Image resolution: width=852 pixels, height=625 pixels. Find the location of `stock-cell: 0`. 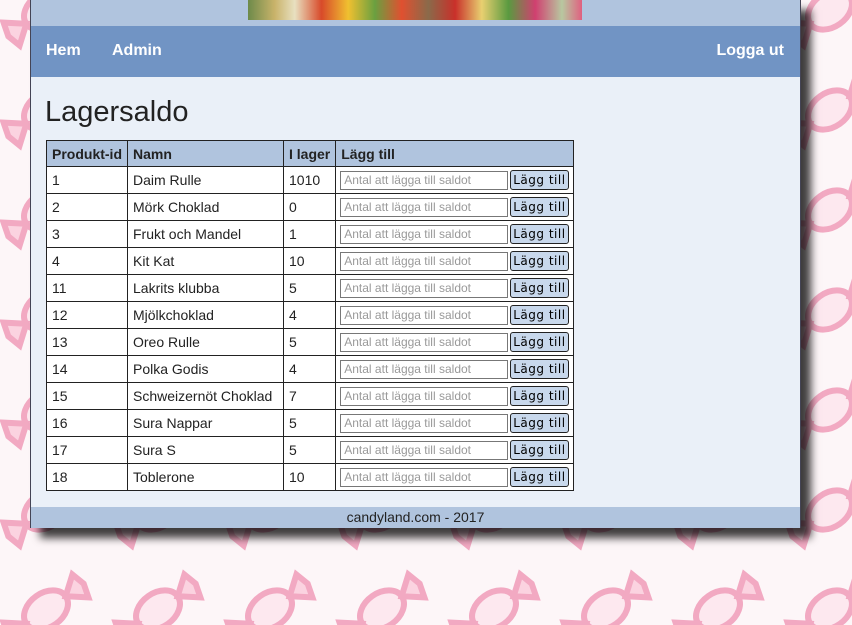

stock-cell: 0 is located at coordinates (309, 207).